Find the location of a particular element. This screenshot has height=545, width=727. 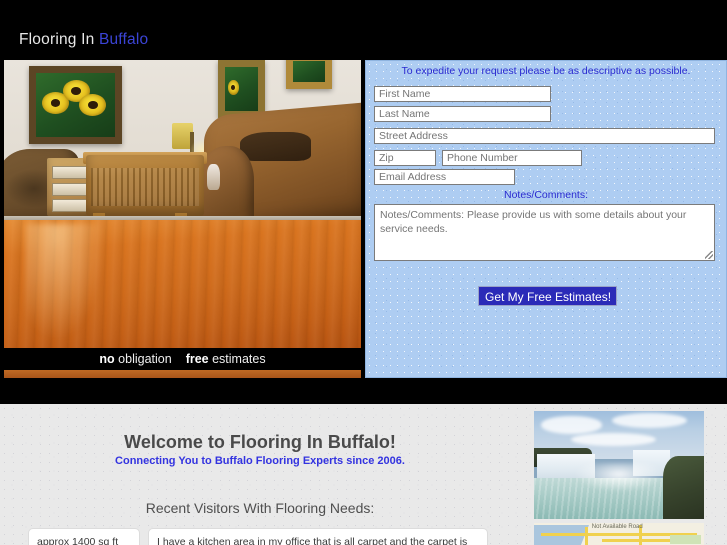

caption-no: no is located at coordinates (107, 359).